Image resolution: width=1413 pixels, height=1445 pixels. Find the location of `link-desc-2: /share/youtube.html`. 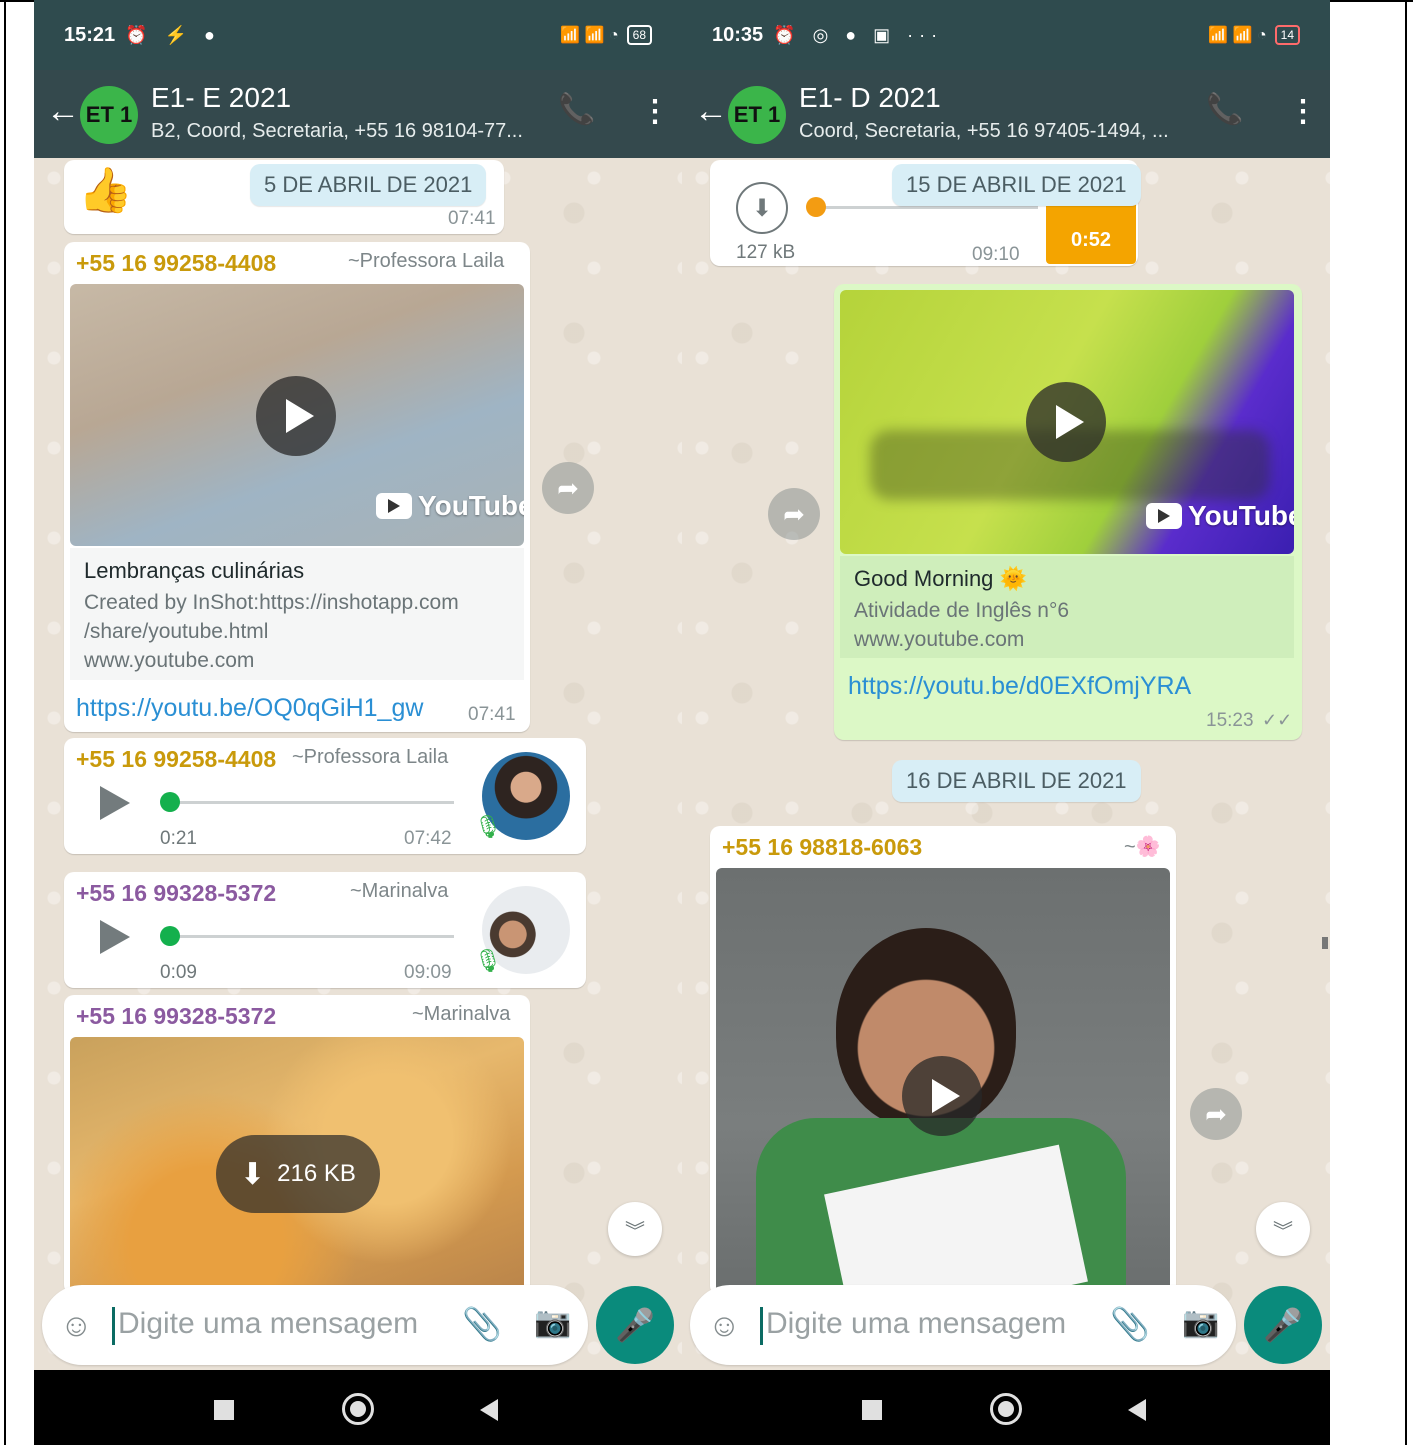

link-desc-2: /share/youtube.html is located at coordinates (176, 631).